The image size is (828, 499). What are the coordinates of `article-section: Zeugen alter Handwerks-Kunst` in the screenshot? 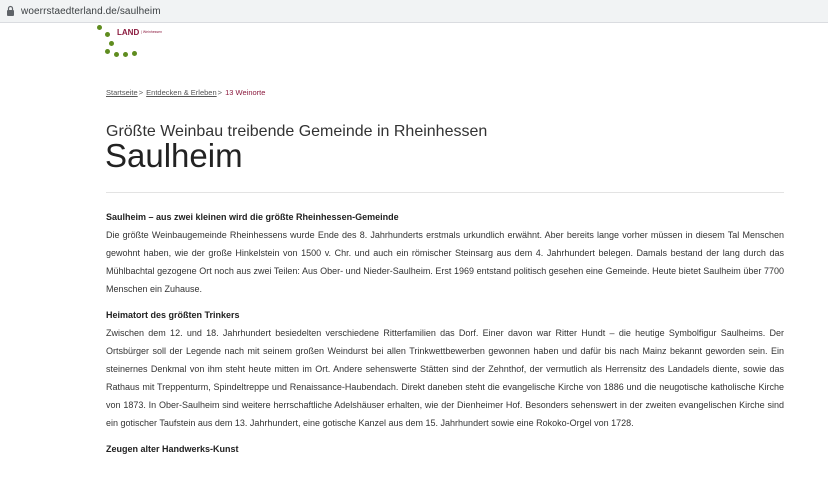 It's located at (445, 449).